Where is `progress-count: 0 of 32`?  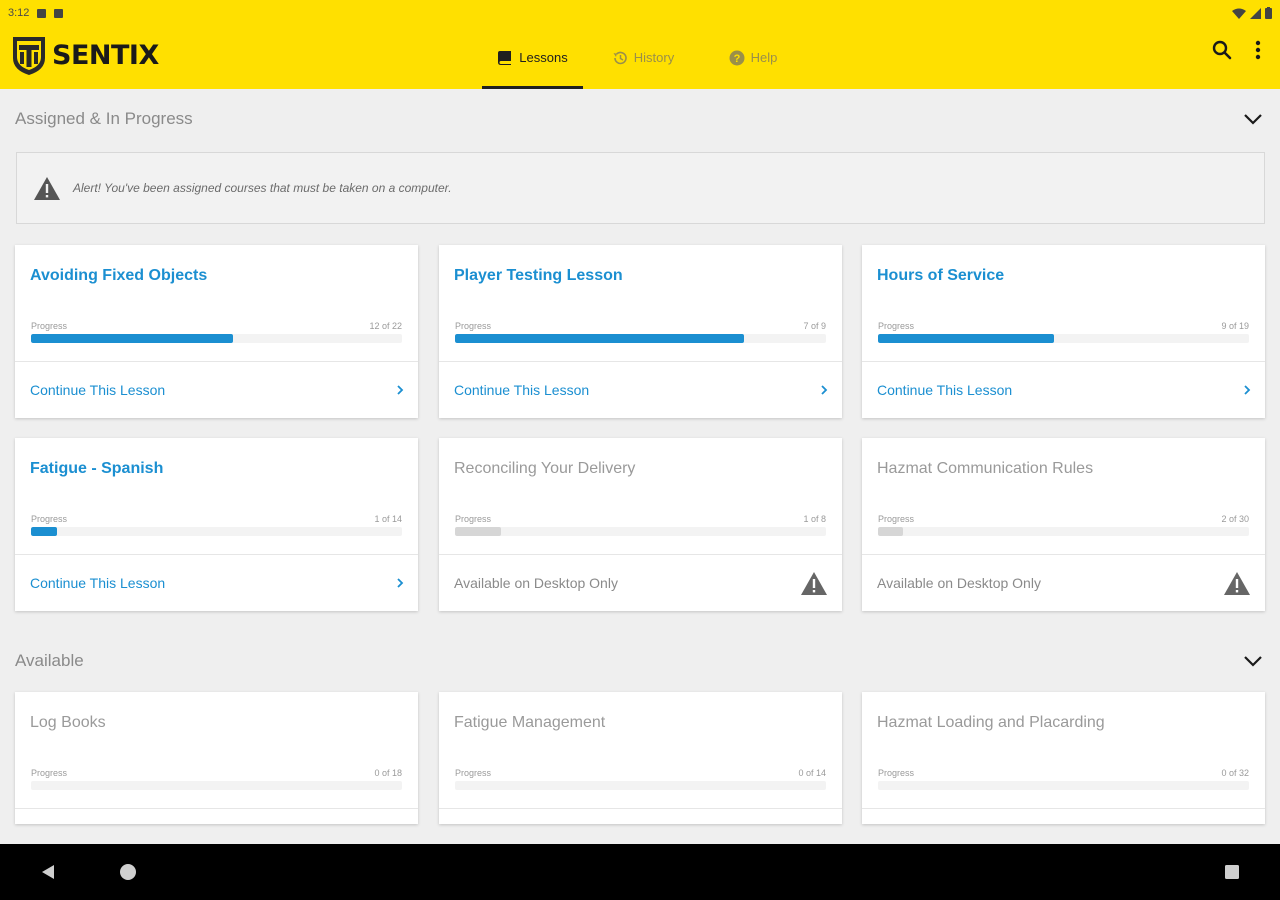 progress-count: 0 of 32 is located at coordinates (1235, 773).